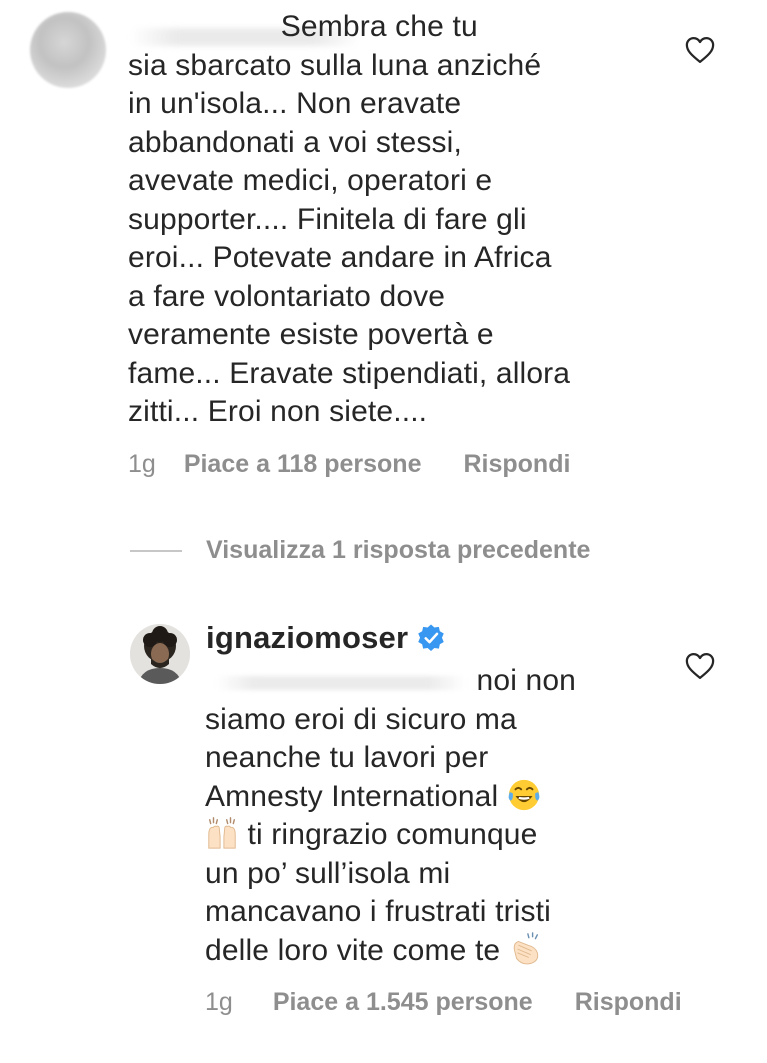 Image resolution: width=767 pixels, height=1063 pixels. What do you see at coordinates (327, 219) in the screenshot?
I see `comment-line: supporter.... Finitela di fare gli` at bounding box center [327, 219].